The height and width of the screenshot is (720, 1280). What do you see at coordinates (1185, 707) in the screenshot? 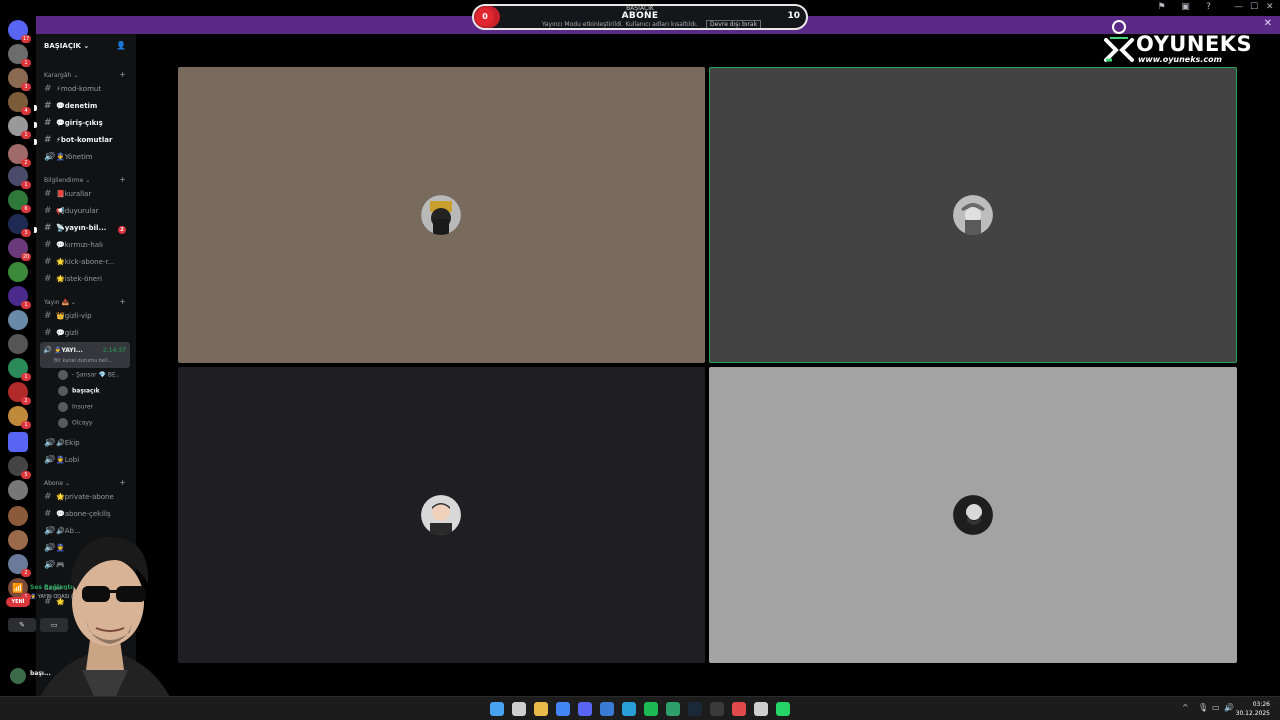
I see `tray-chevron-icon: ^` at bounding box center [1185, 707].